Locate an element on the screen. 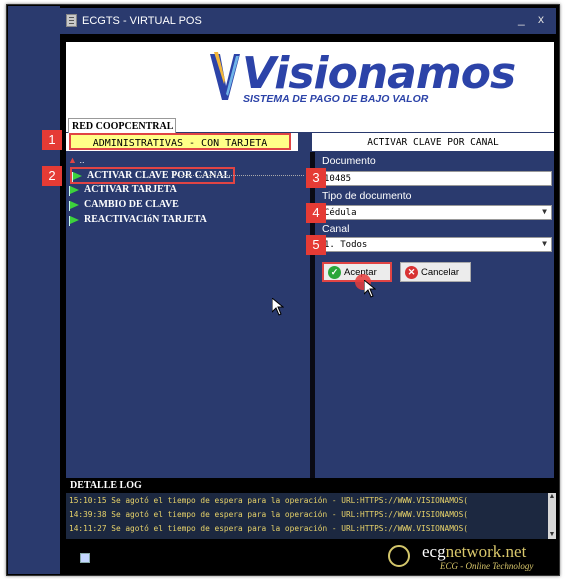  left-strip is located at coordinates (34, 290).